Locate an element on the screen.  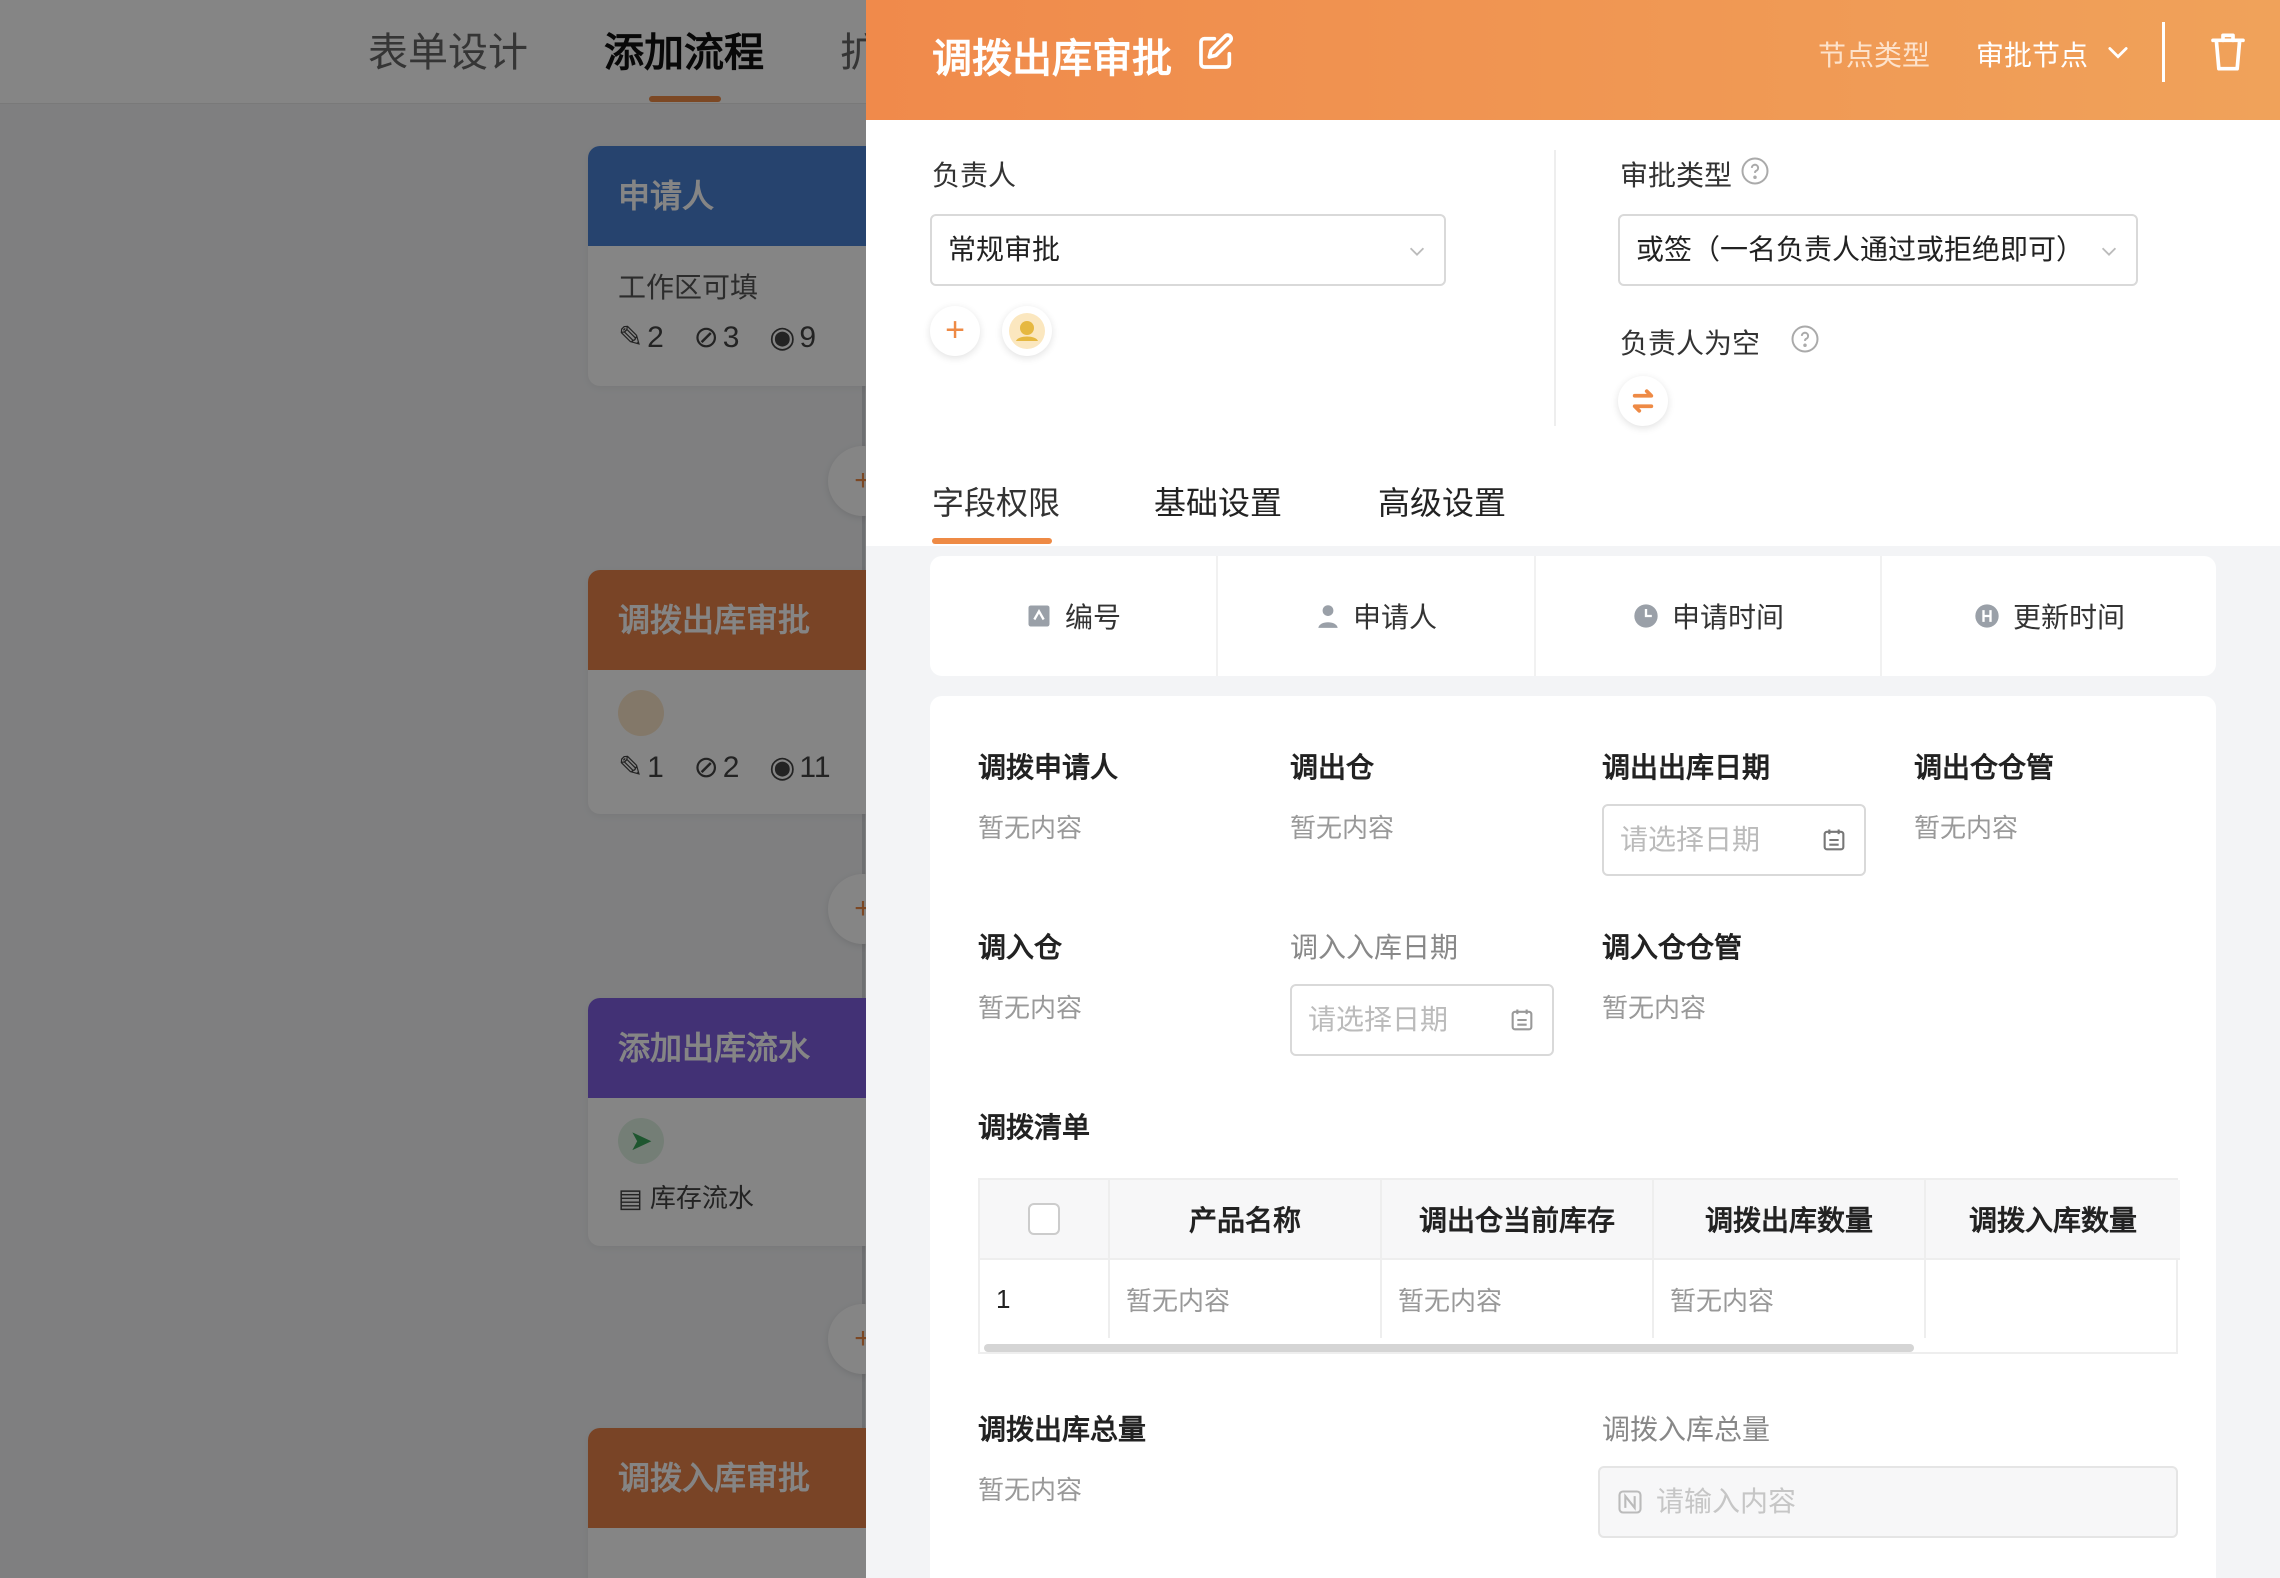
system-fields-bar: 编号 申请人 申请时间 更新时间 is located at coordinates (1573, 616).